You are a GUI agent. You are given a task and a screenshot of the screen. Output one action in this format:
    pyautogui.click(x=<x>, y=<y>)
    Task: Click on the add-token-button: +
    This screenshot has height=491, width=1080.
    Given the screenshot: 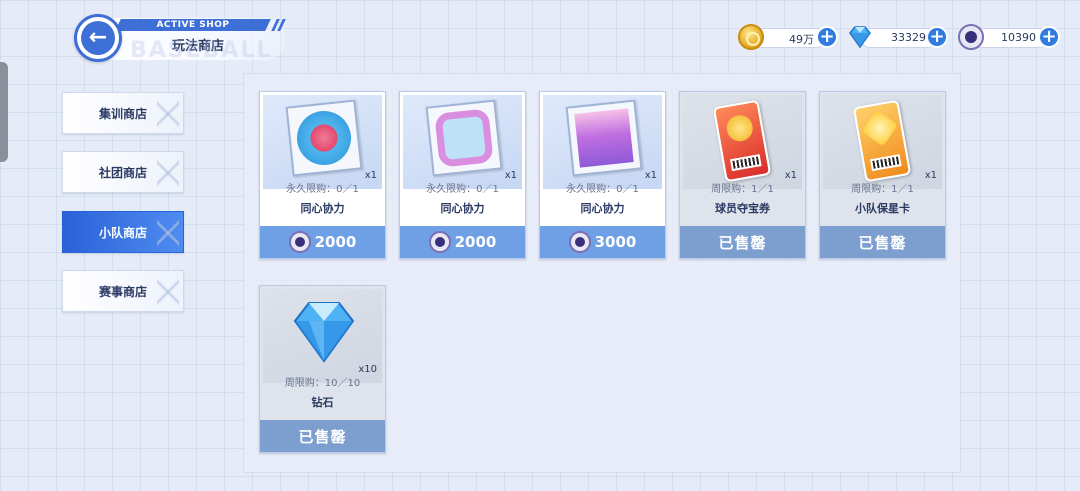 What is the action you would take?
    pyautogui.click(x=1049, y=37)
    